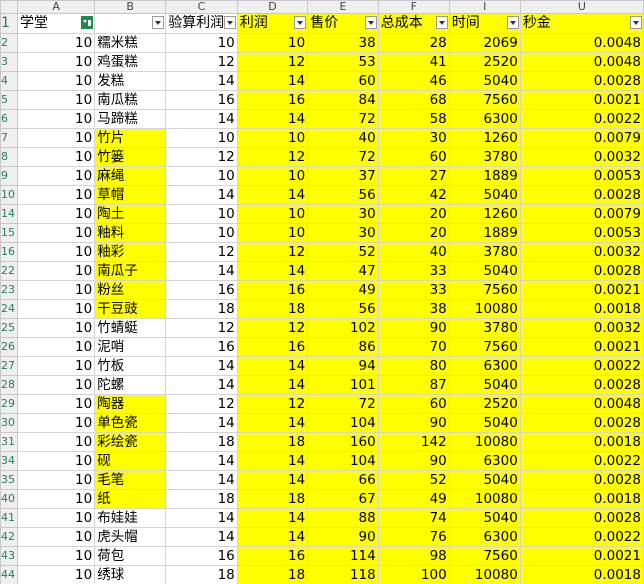 The width and height of the screenshot is (644, 584). What do you see at coordinates (130, 574) in the screenshot?
I see `cell-b: 绣球` at bounding box center [130, 574].